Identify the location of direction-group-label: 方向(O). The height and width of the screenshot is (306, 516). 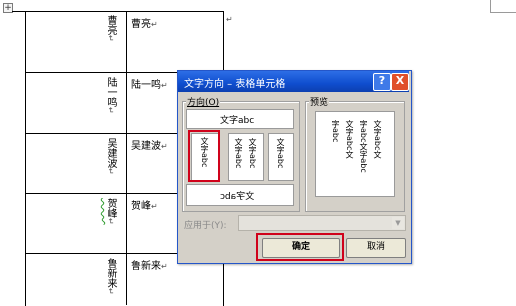
(203, 101).